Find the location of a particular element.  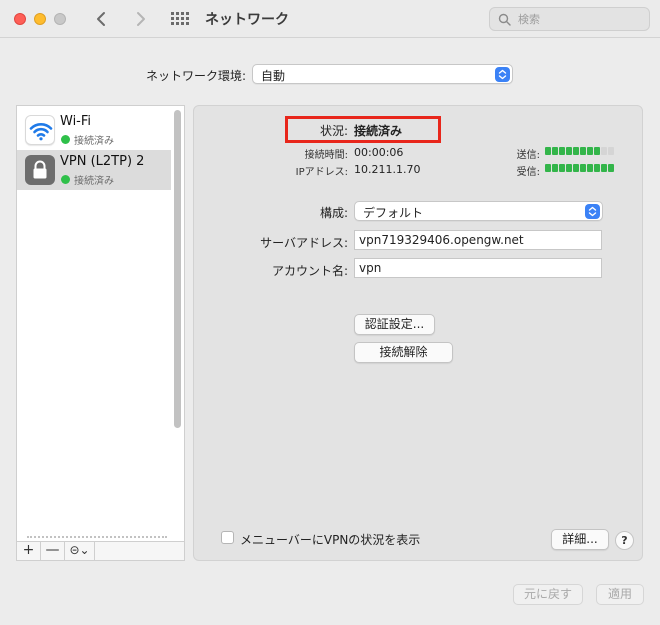

location-value: 自動 is located at coordinates (273, 76).